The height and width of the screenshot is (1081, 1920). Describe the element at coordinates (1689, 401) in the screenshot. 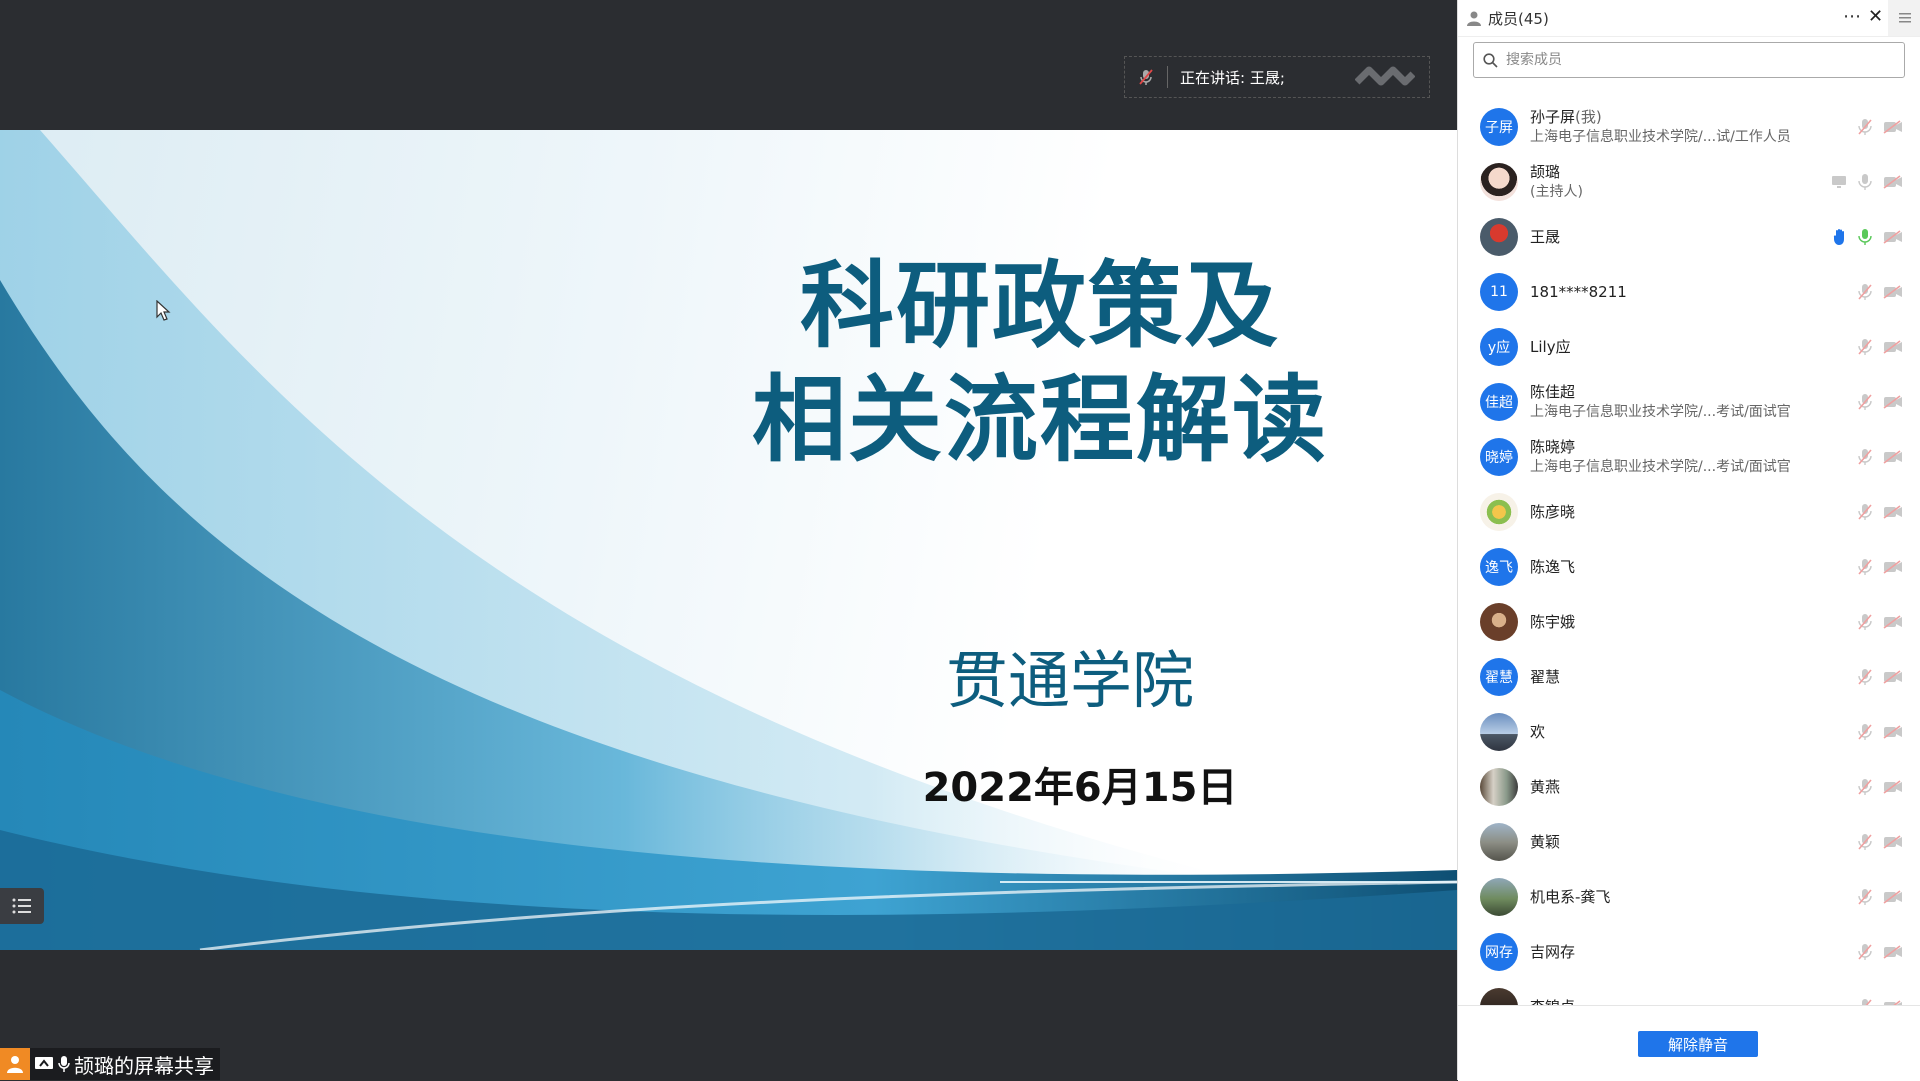

I see `member-row: 佳超 陈佳超 上海电子信息职业技术学院/...考试/面试官` at that location.